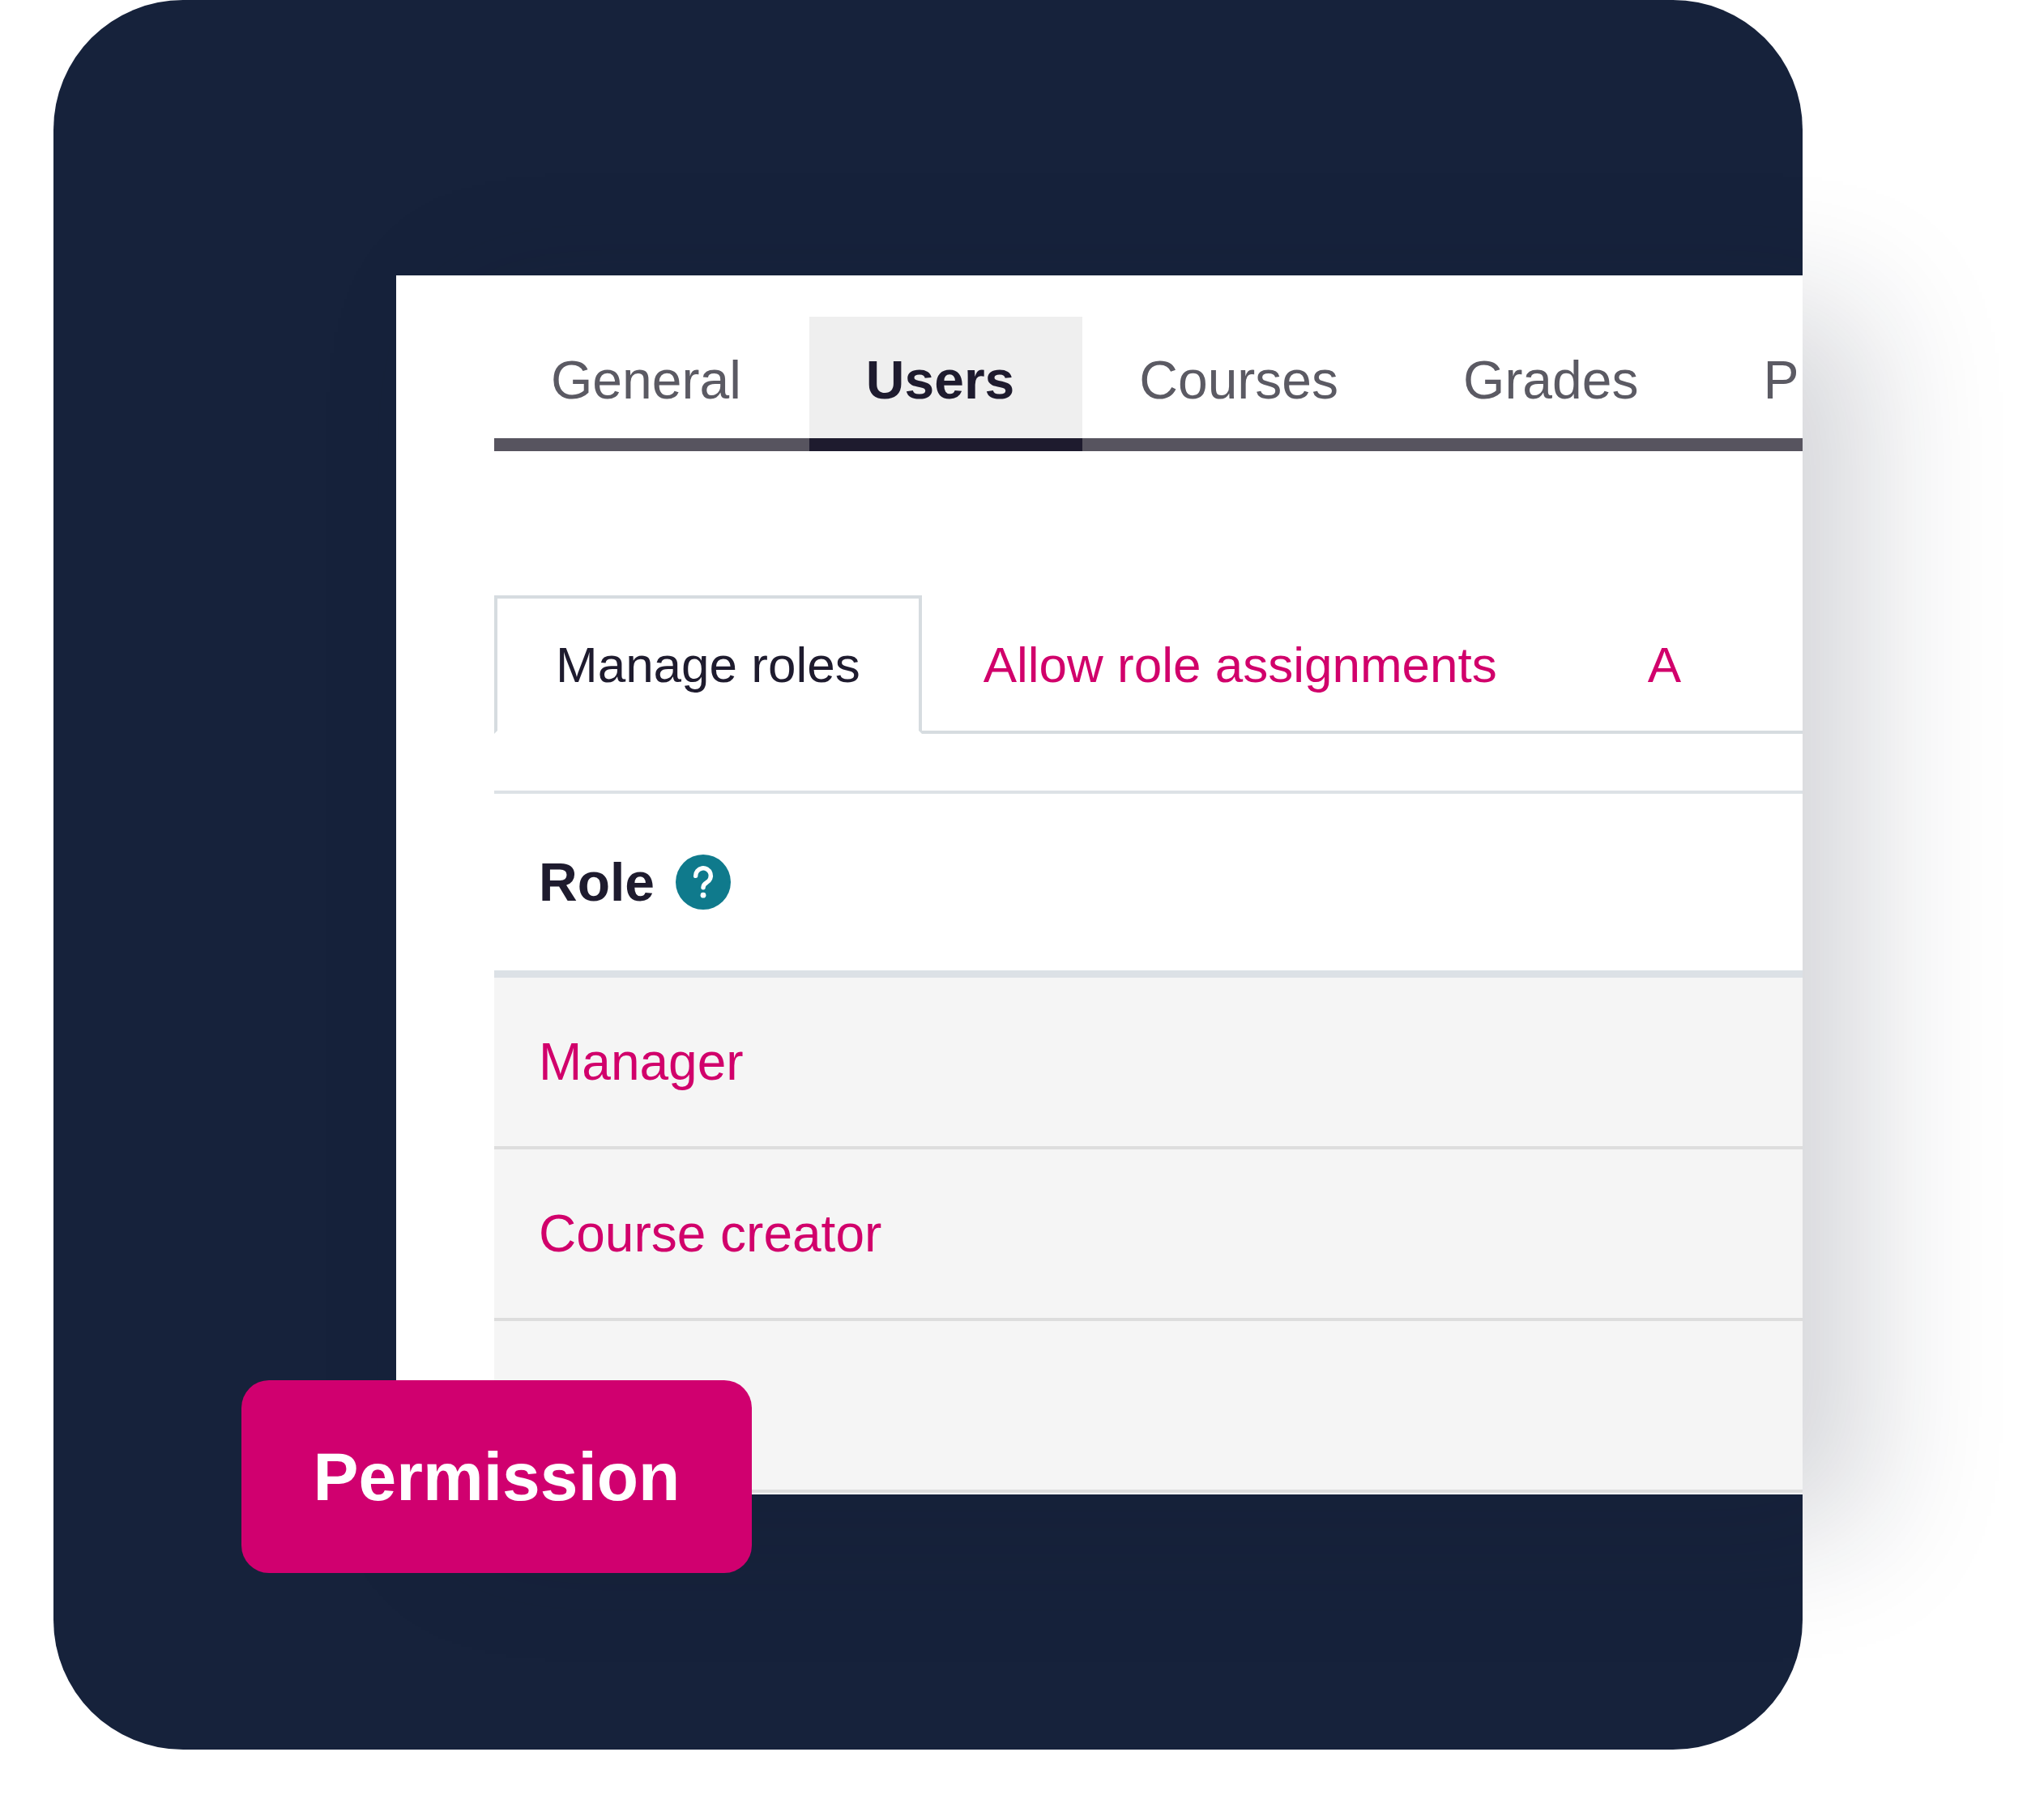 The image size is (2044, 1816). Describe the element at coordinates (1754, 377) in the screenshot. I see `tab: P` at that location.